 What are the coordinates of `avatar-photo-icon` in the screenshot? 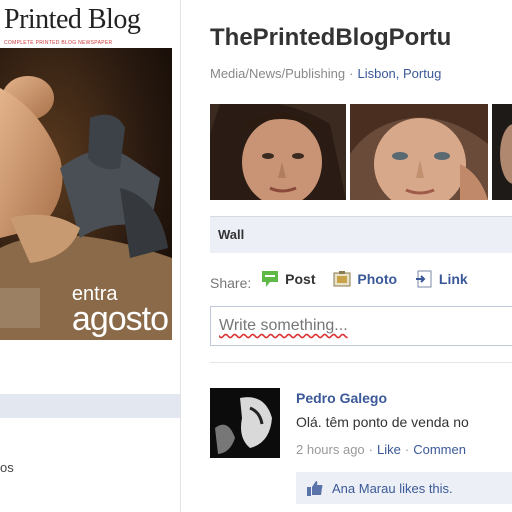 It's located at (245, 423).